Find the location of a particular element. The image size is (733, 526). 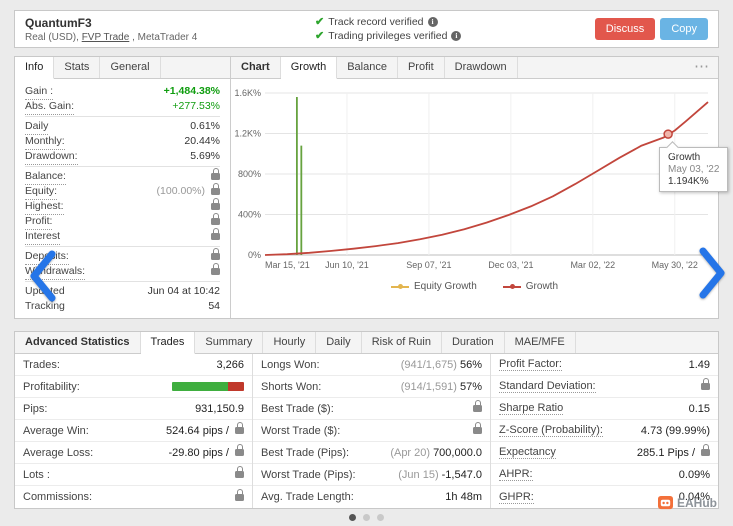

stat-label: Worst Trade ($): is located at coordinates (301, 430).